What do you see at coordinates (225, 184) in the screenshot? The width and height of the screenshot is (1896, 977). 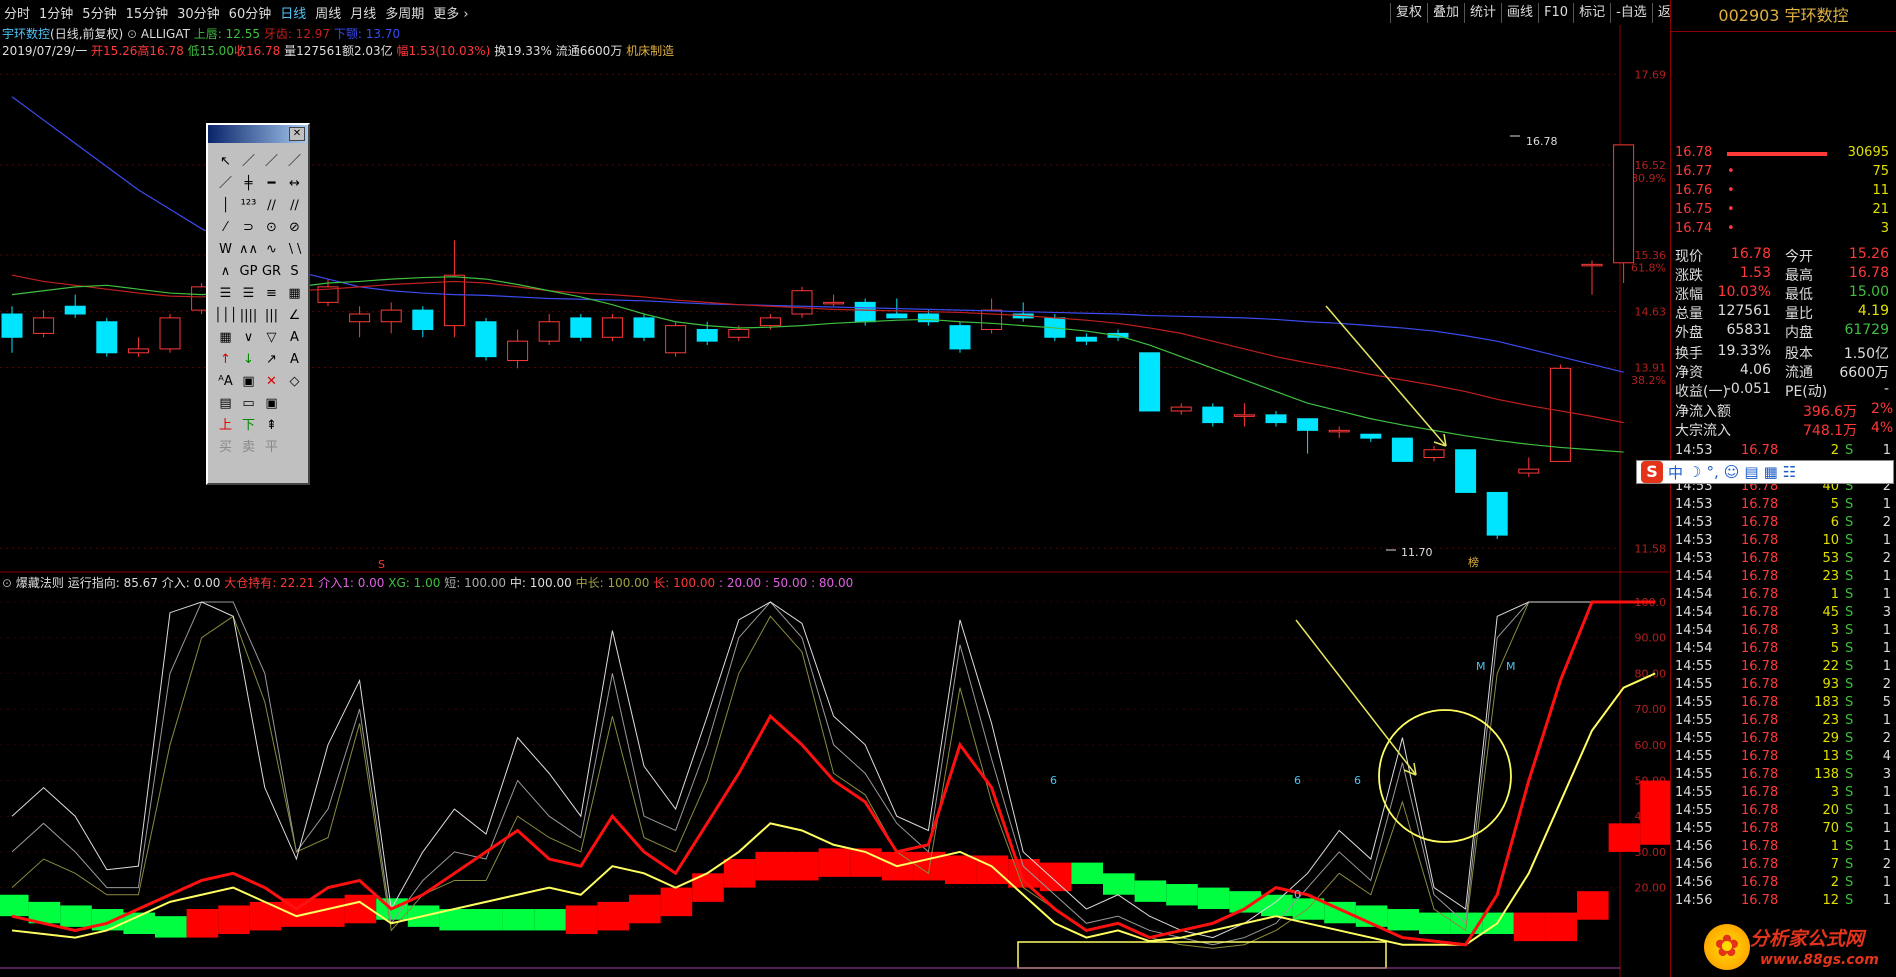 I see `drawing-tool-4-icon: ／` at bounding box center [225, 184].